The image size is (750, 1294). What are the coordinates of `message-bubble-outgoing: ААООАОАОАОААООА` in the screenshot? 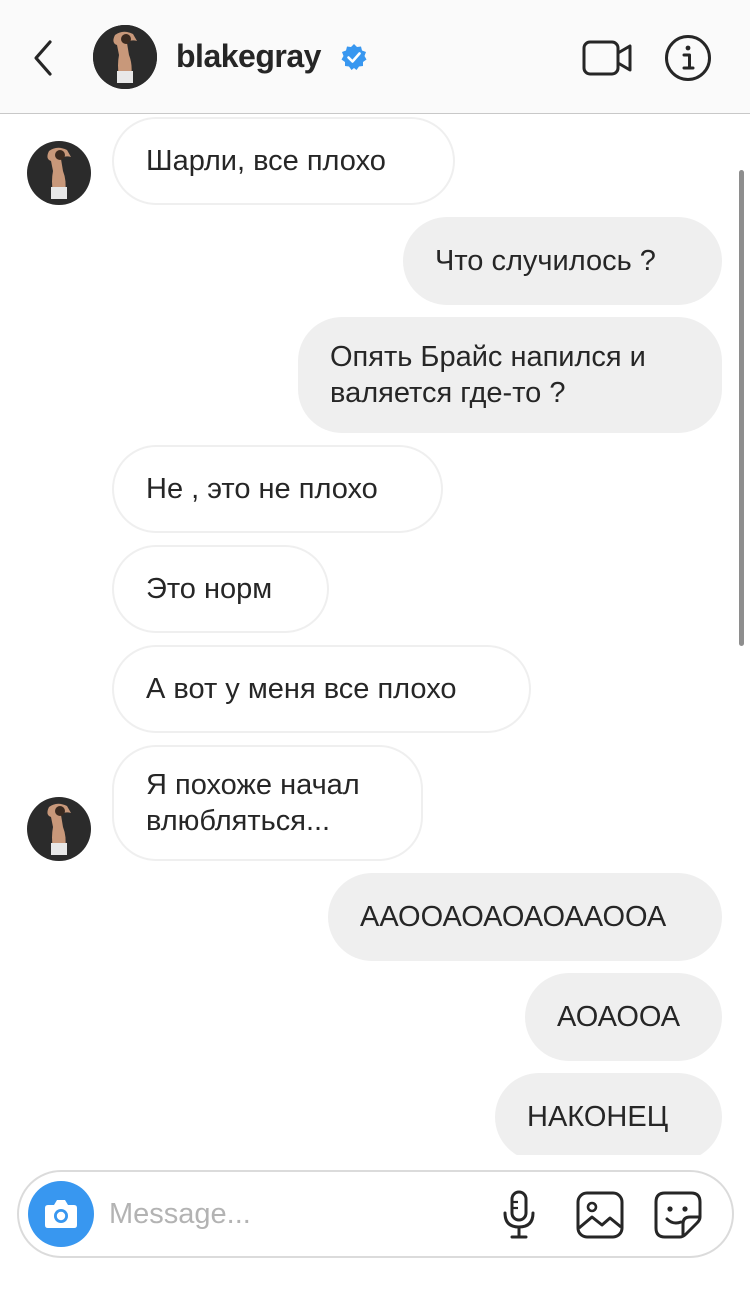 It's located at (525, 917).